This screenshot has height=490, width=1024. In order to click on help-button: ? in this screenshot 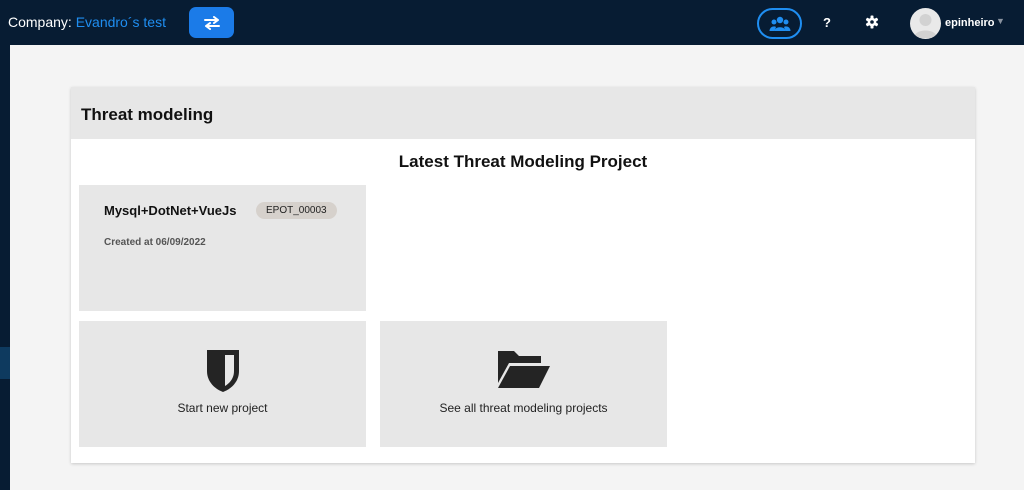, I will do `click(827, 22)`.